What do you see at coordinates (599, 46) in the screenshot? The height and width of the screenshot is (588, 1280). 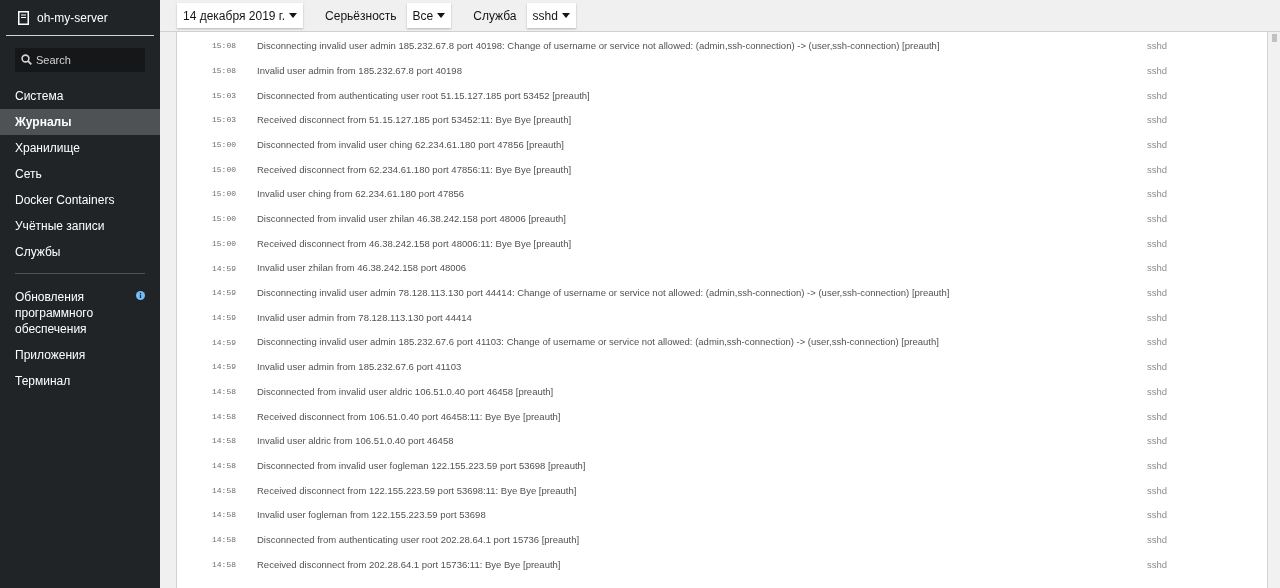 I see `log-message: Disconnecting invalid user admin 185.232.67.8 port 40198: Change of username or service not allowed: (admin,ssh-connection) -> (user,ssh-connection) [preauth]` at bounding box center [599, 46].